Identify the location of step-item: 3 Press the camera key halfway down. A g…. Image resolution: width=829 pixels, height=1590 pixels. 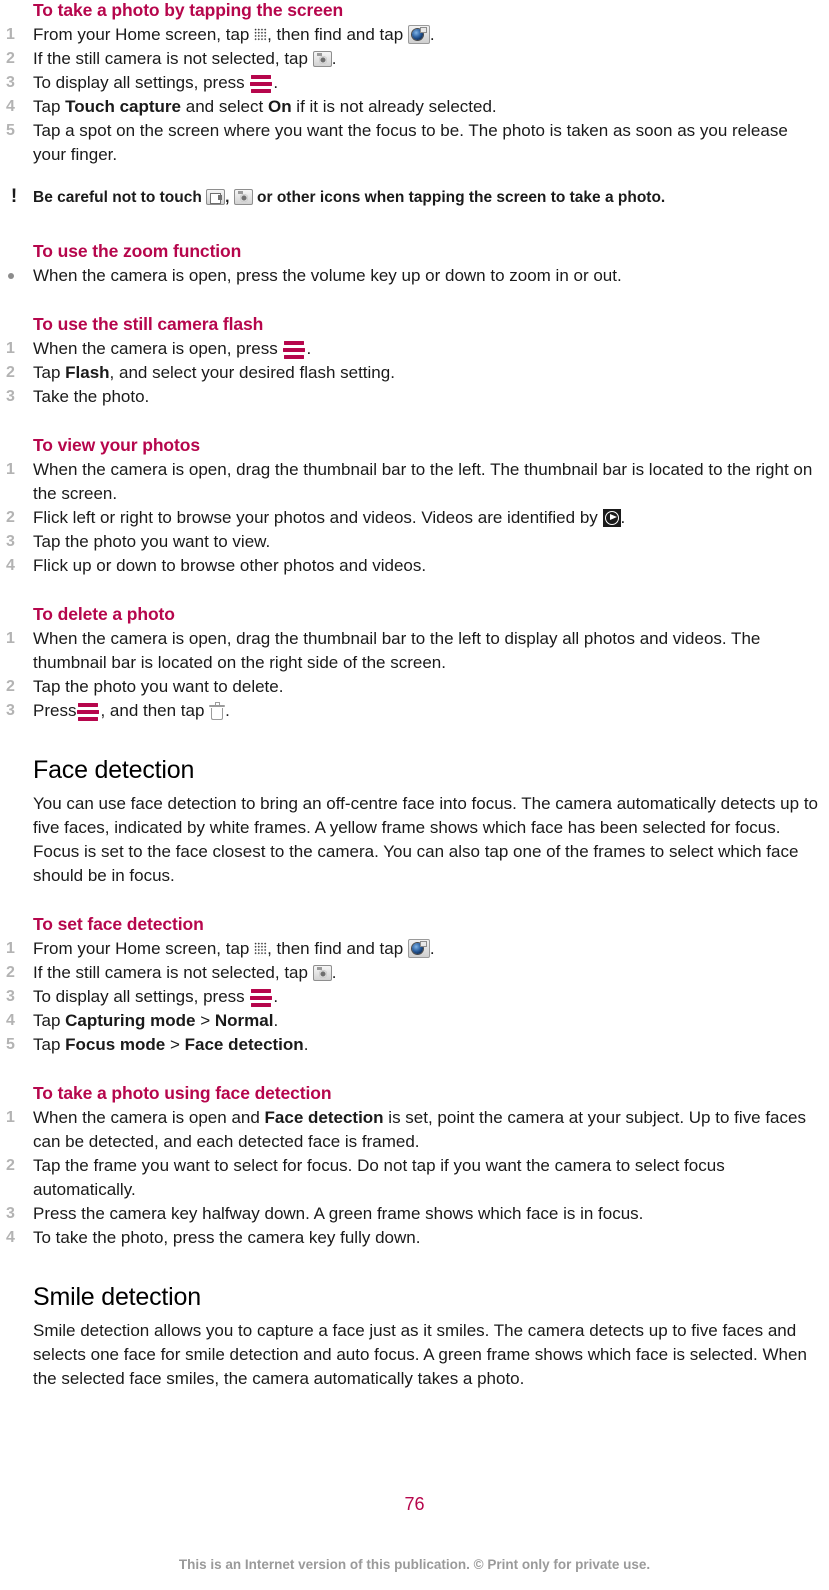
(414, 1214).